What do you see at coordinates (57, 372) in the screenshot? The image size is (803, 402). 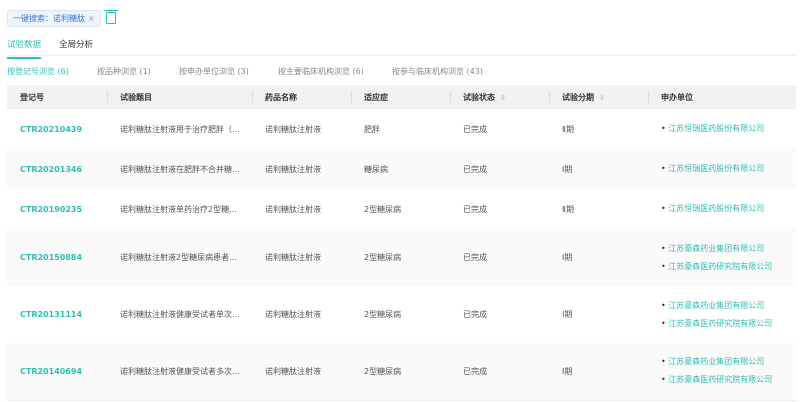 I see `reg-link: CTR20140694` at bounding box center [57, 372].